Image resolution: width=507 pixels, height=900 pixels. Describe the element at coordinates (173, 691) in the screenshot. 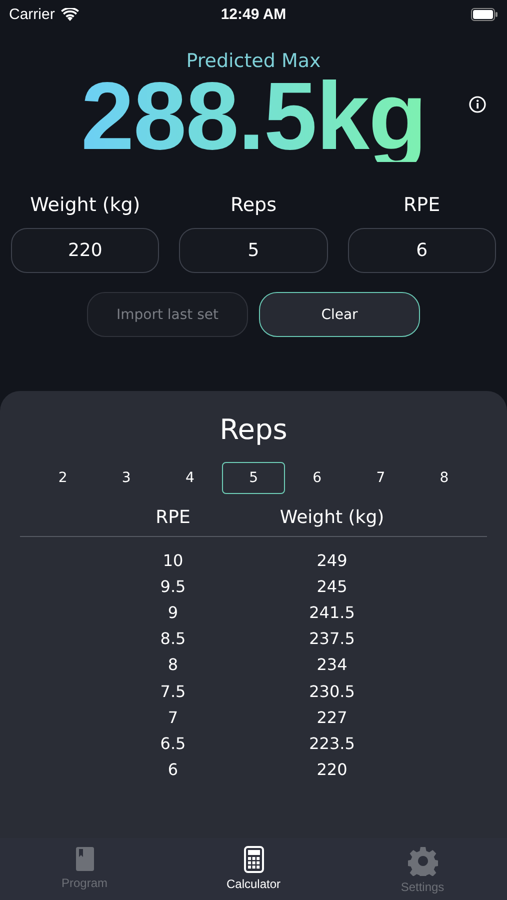

I see `table-cell-text: 7.5` at that location.